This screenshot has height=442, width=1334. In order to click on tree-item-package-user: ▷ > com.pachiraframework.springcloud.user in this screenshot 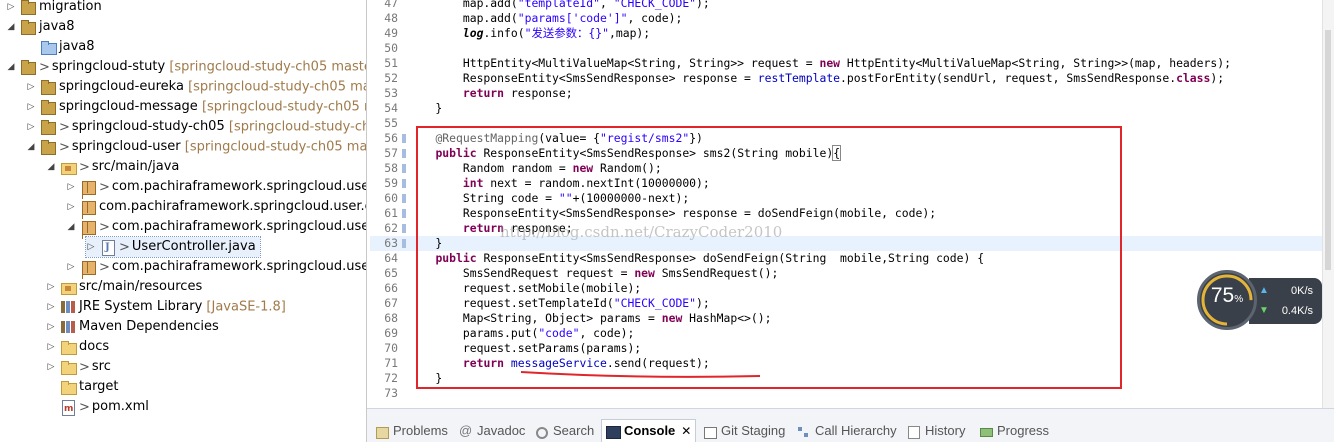, I will do `click(216, 187)`.